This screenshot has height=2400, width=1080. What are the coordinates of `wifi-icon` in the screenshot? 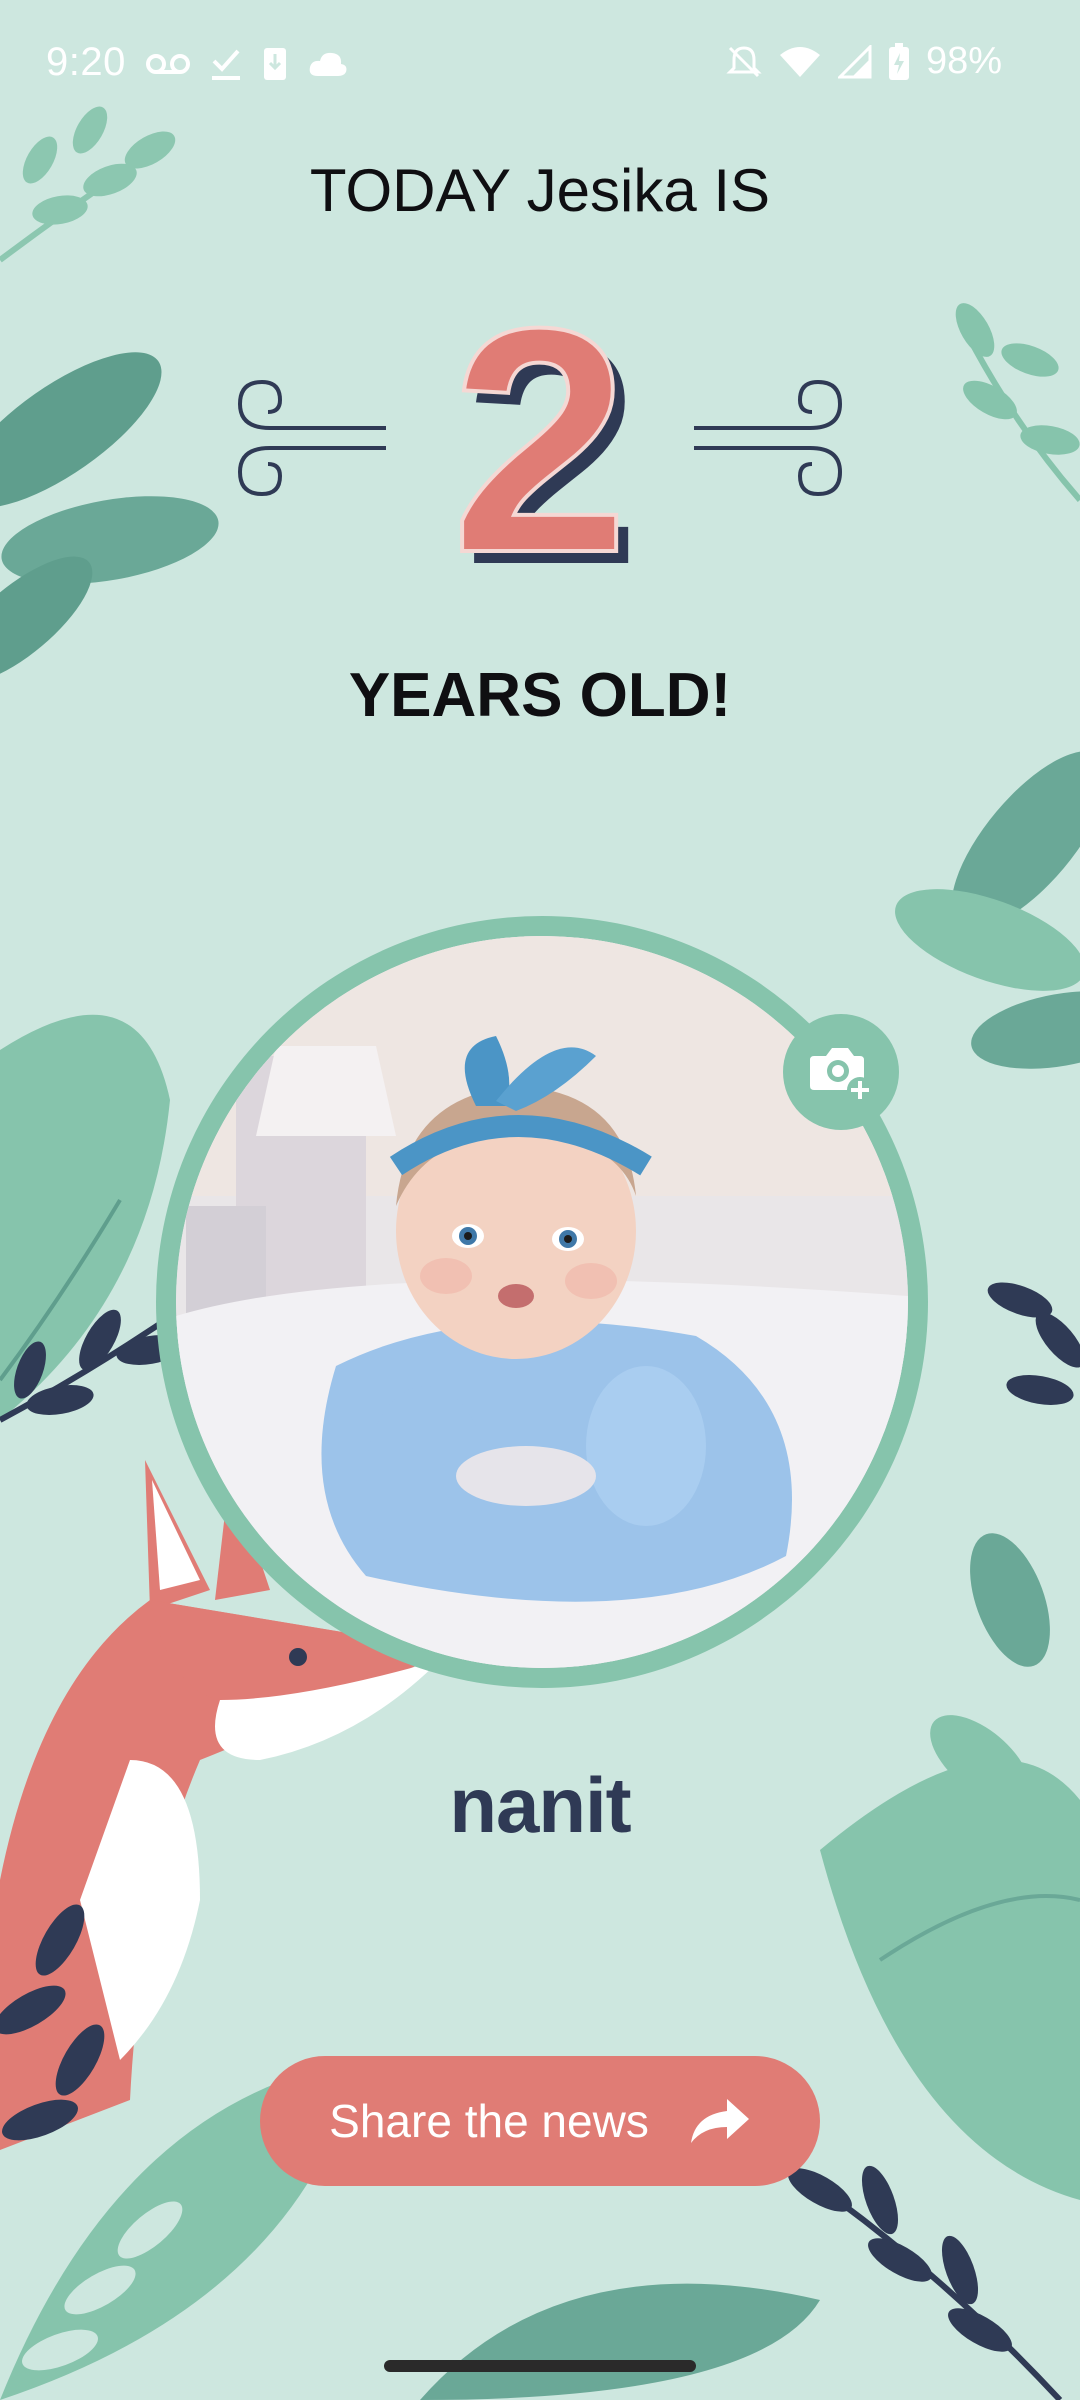 It's located at (799, 61).